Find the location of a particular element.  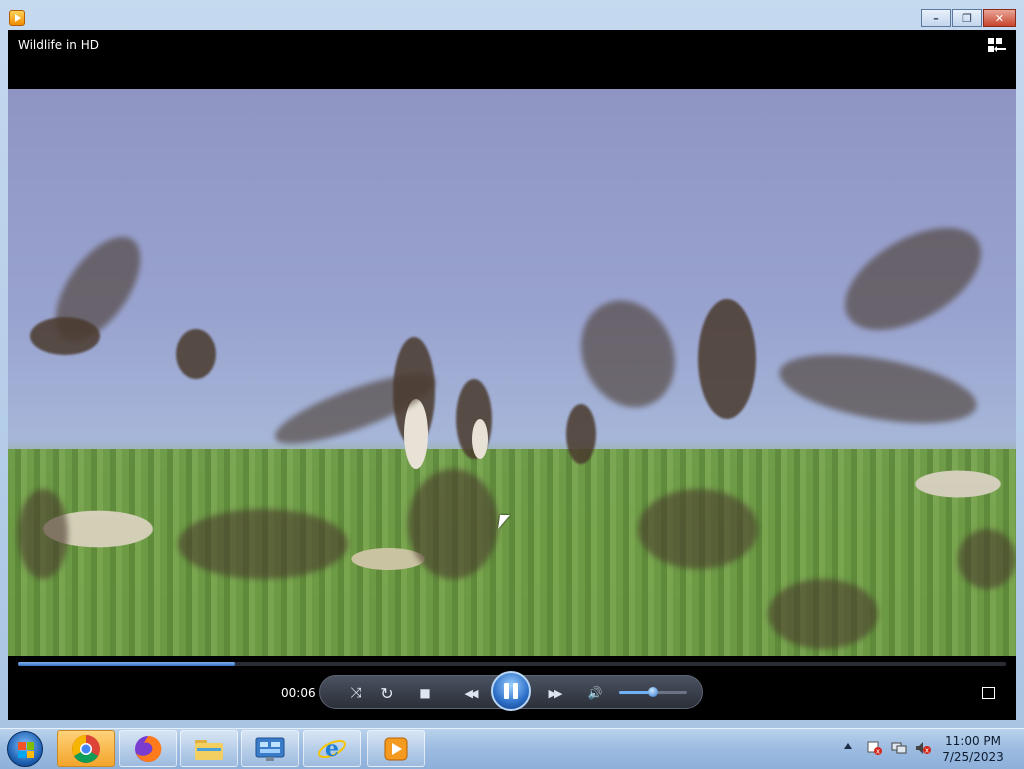

taskbar-chrome is located at coordinates (86, 748).